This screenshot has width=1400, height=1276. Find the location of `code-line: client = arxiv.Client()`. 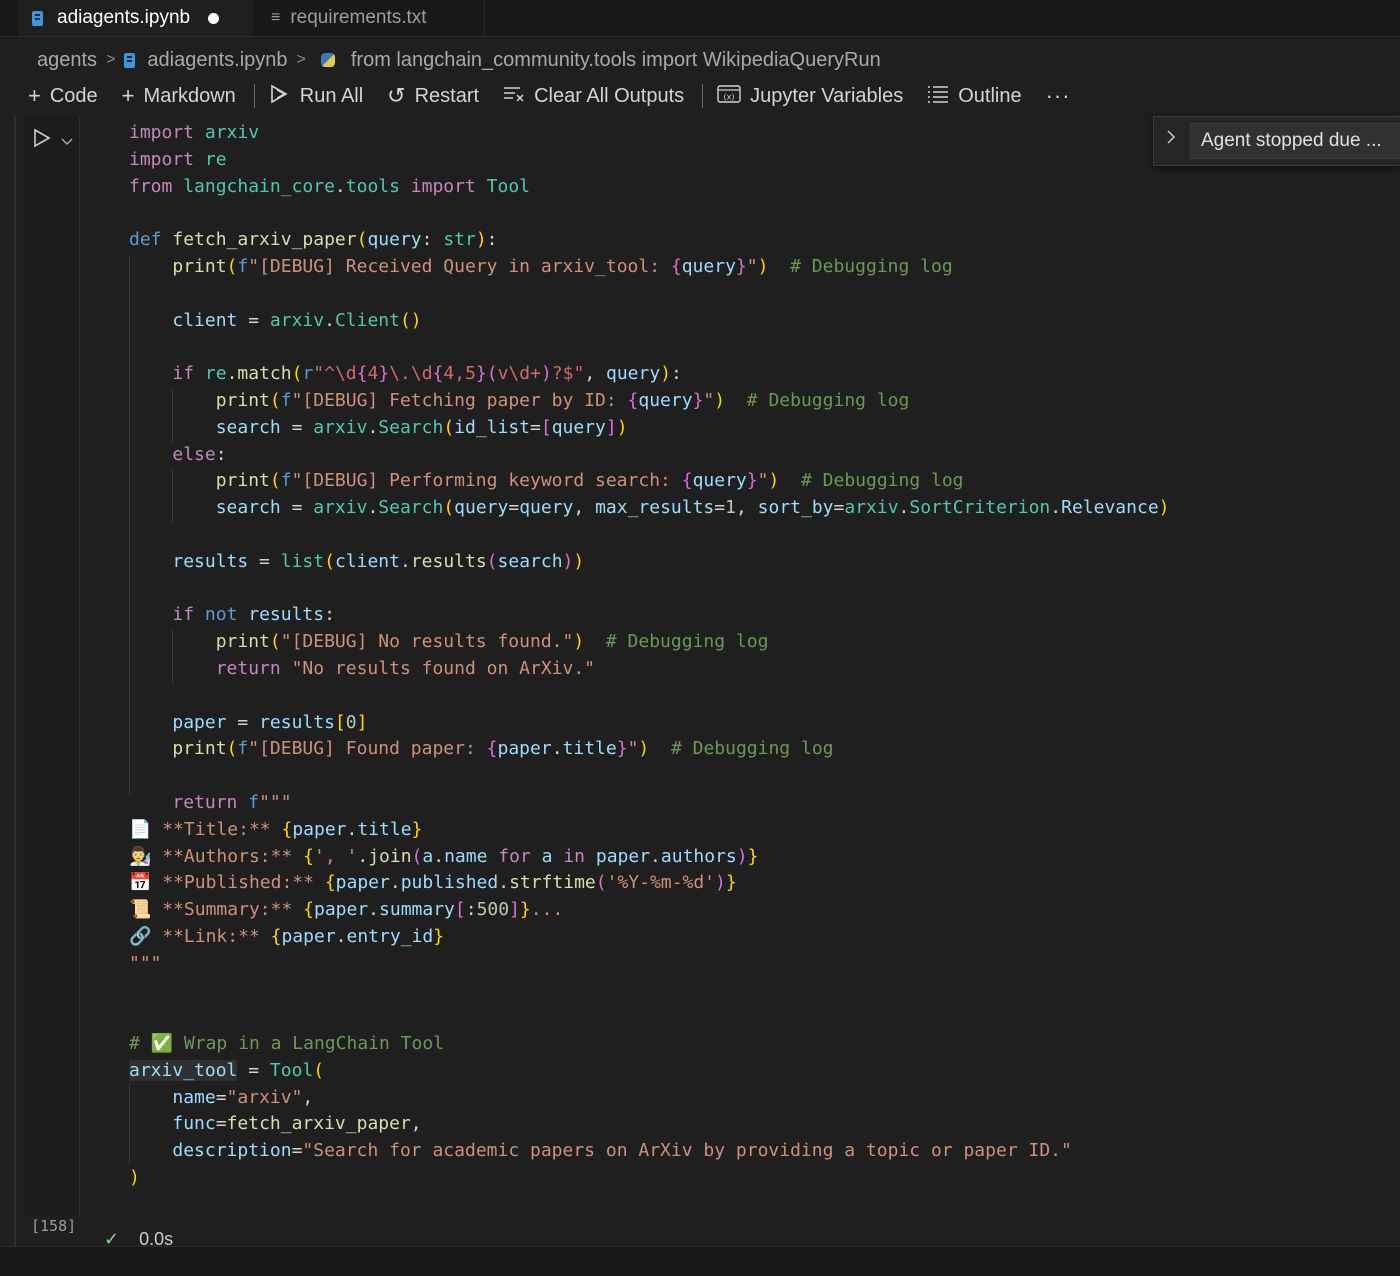

code-line: client = arxiv.Client() is located at coordinates (297, 320).